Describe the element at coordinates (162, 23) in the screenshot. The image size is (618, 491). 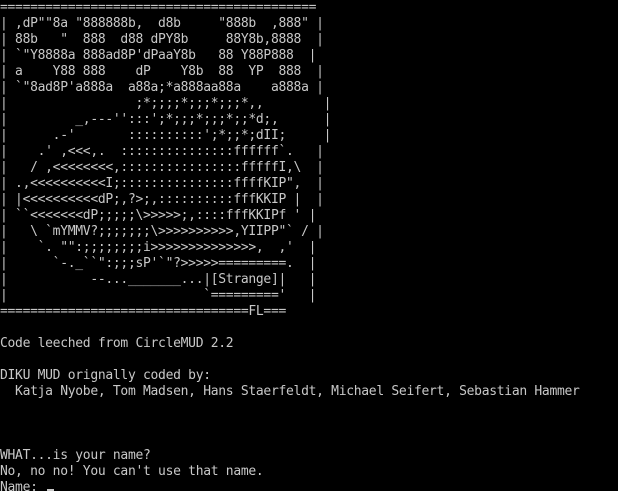
I see `banner-line: | ,dP""8a "888888b, d8b "888b ,888" |` at that location.